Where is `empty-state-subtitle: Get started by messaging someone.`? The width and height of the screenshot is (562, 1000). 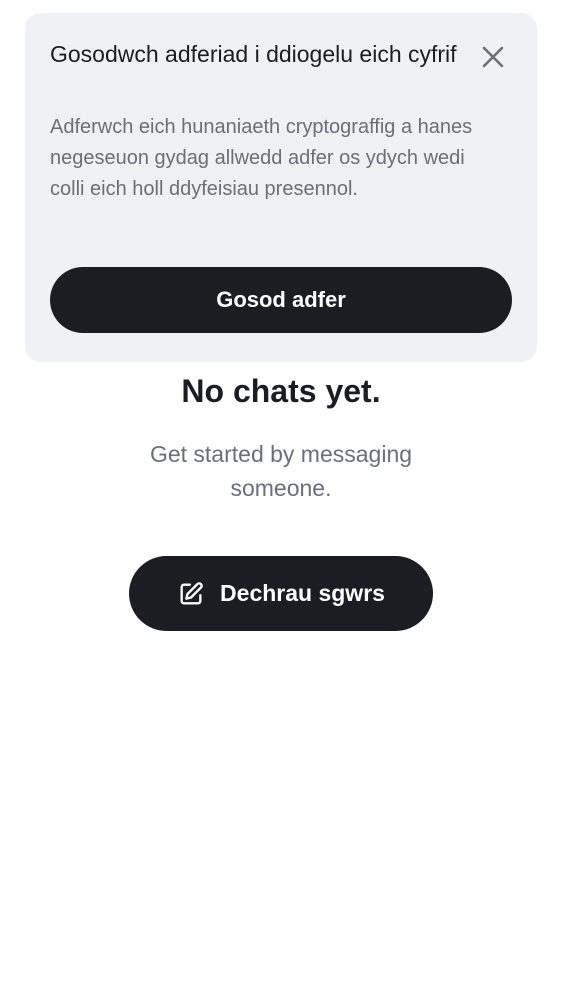 empty-state-subtitle: Get started by messaging someone. is located at coordinates (281, 471).